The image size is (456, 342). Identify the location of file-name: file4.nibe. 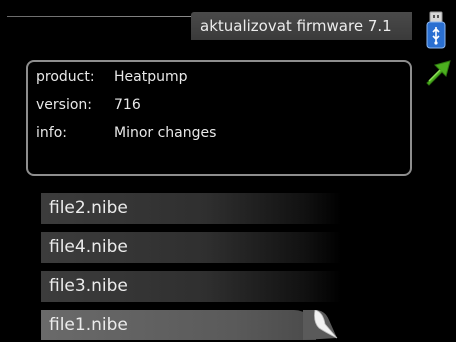
(88, 247).